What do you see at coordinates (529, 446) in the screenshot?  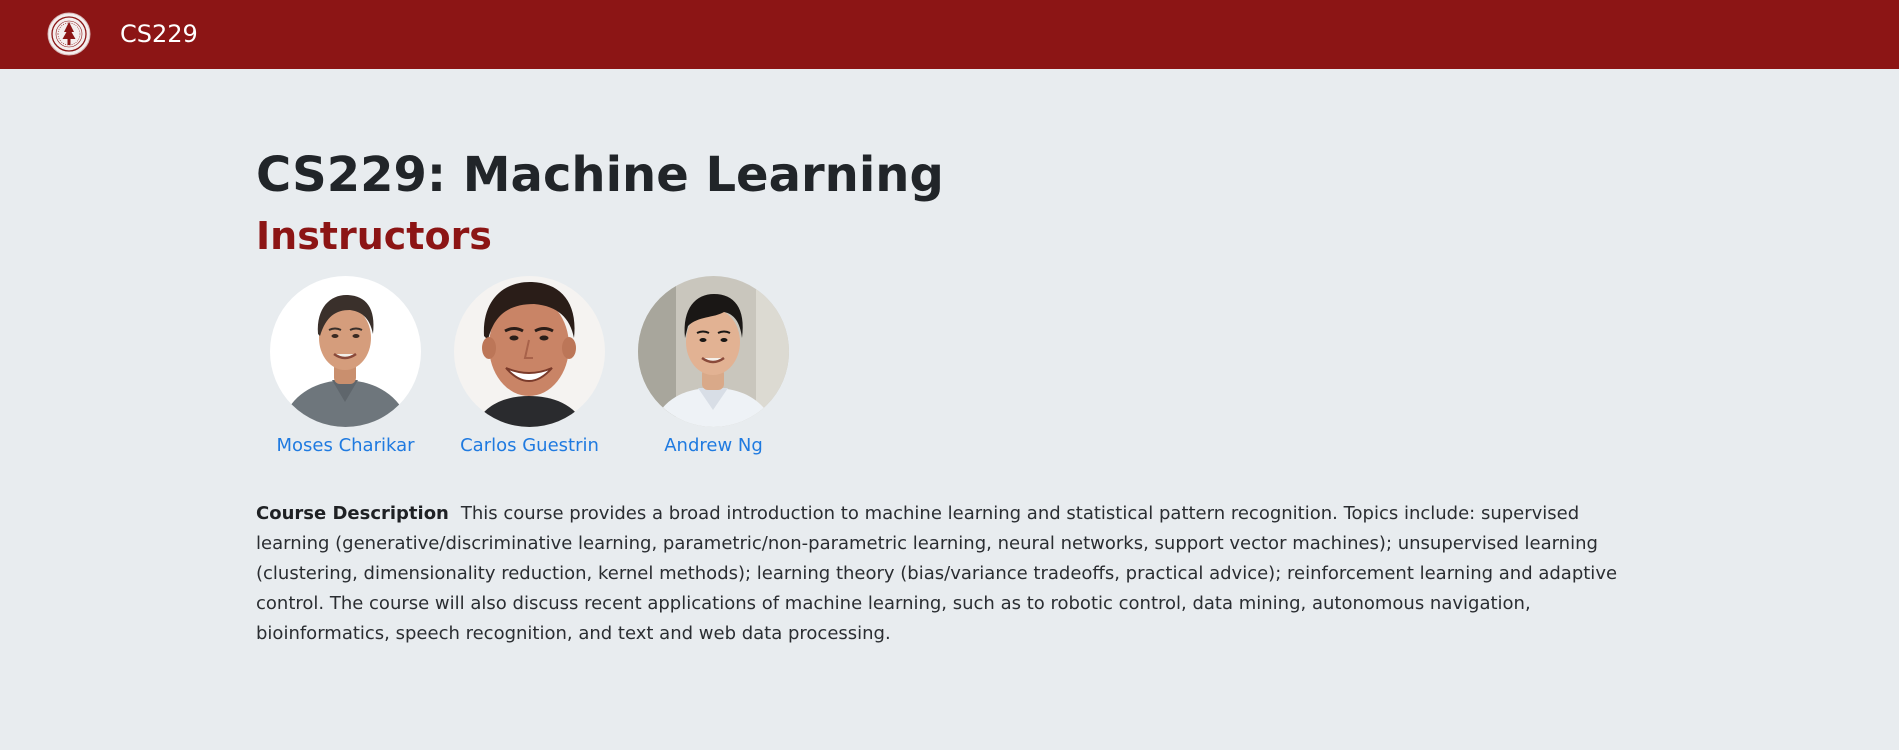 I see `instructor-name-link: Carlos Guestrin` at bounding box center [529, 446].